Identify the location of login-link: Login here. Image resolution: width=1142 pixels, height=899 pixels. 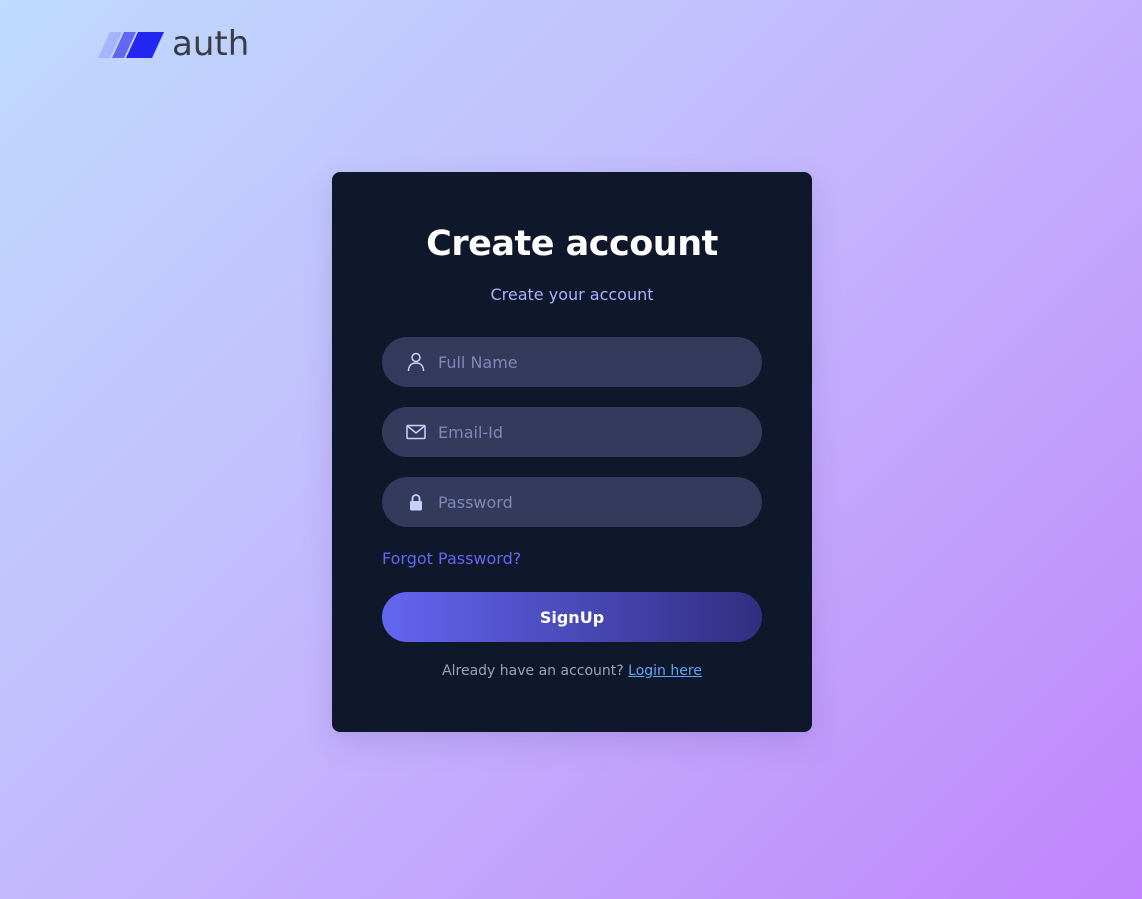
(665, 671).